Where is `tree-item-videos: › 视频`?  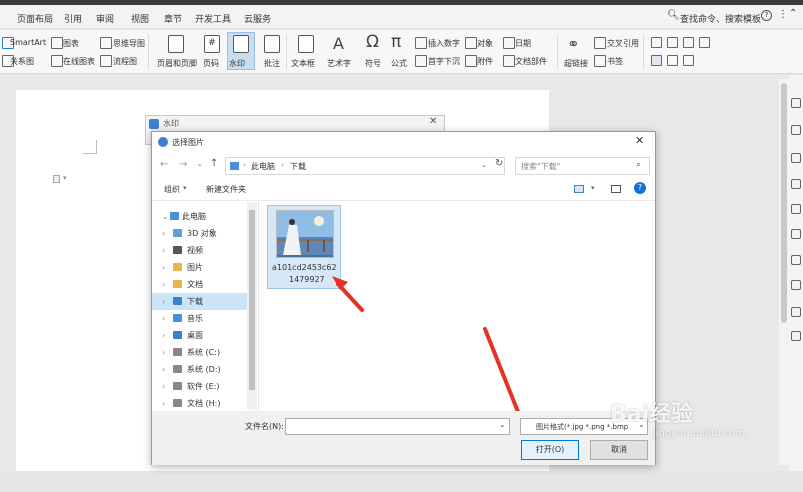
tree-item-videos: › 视频 is located at coordinates (199, 250).